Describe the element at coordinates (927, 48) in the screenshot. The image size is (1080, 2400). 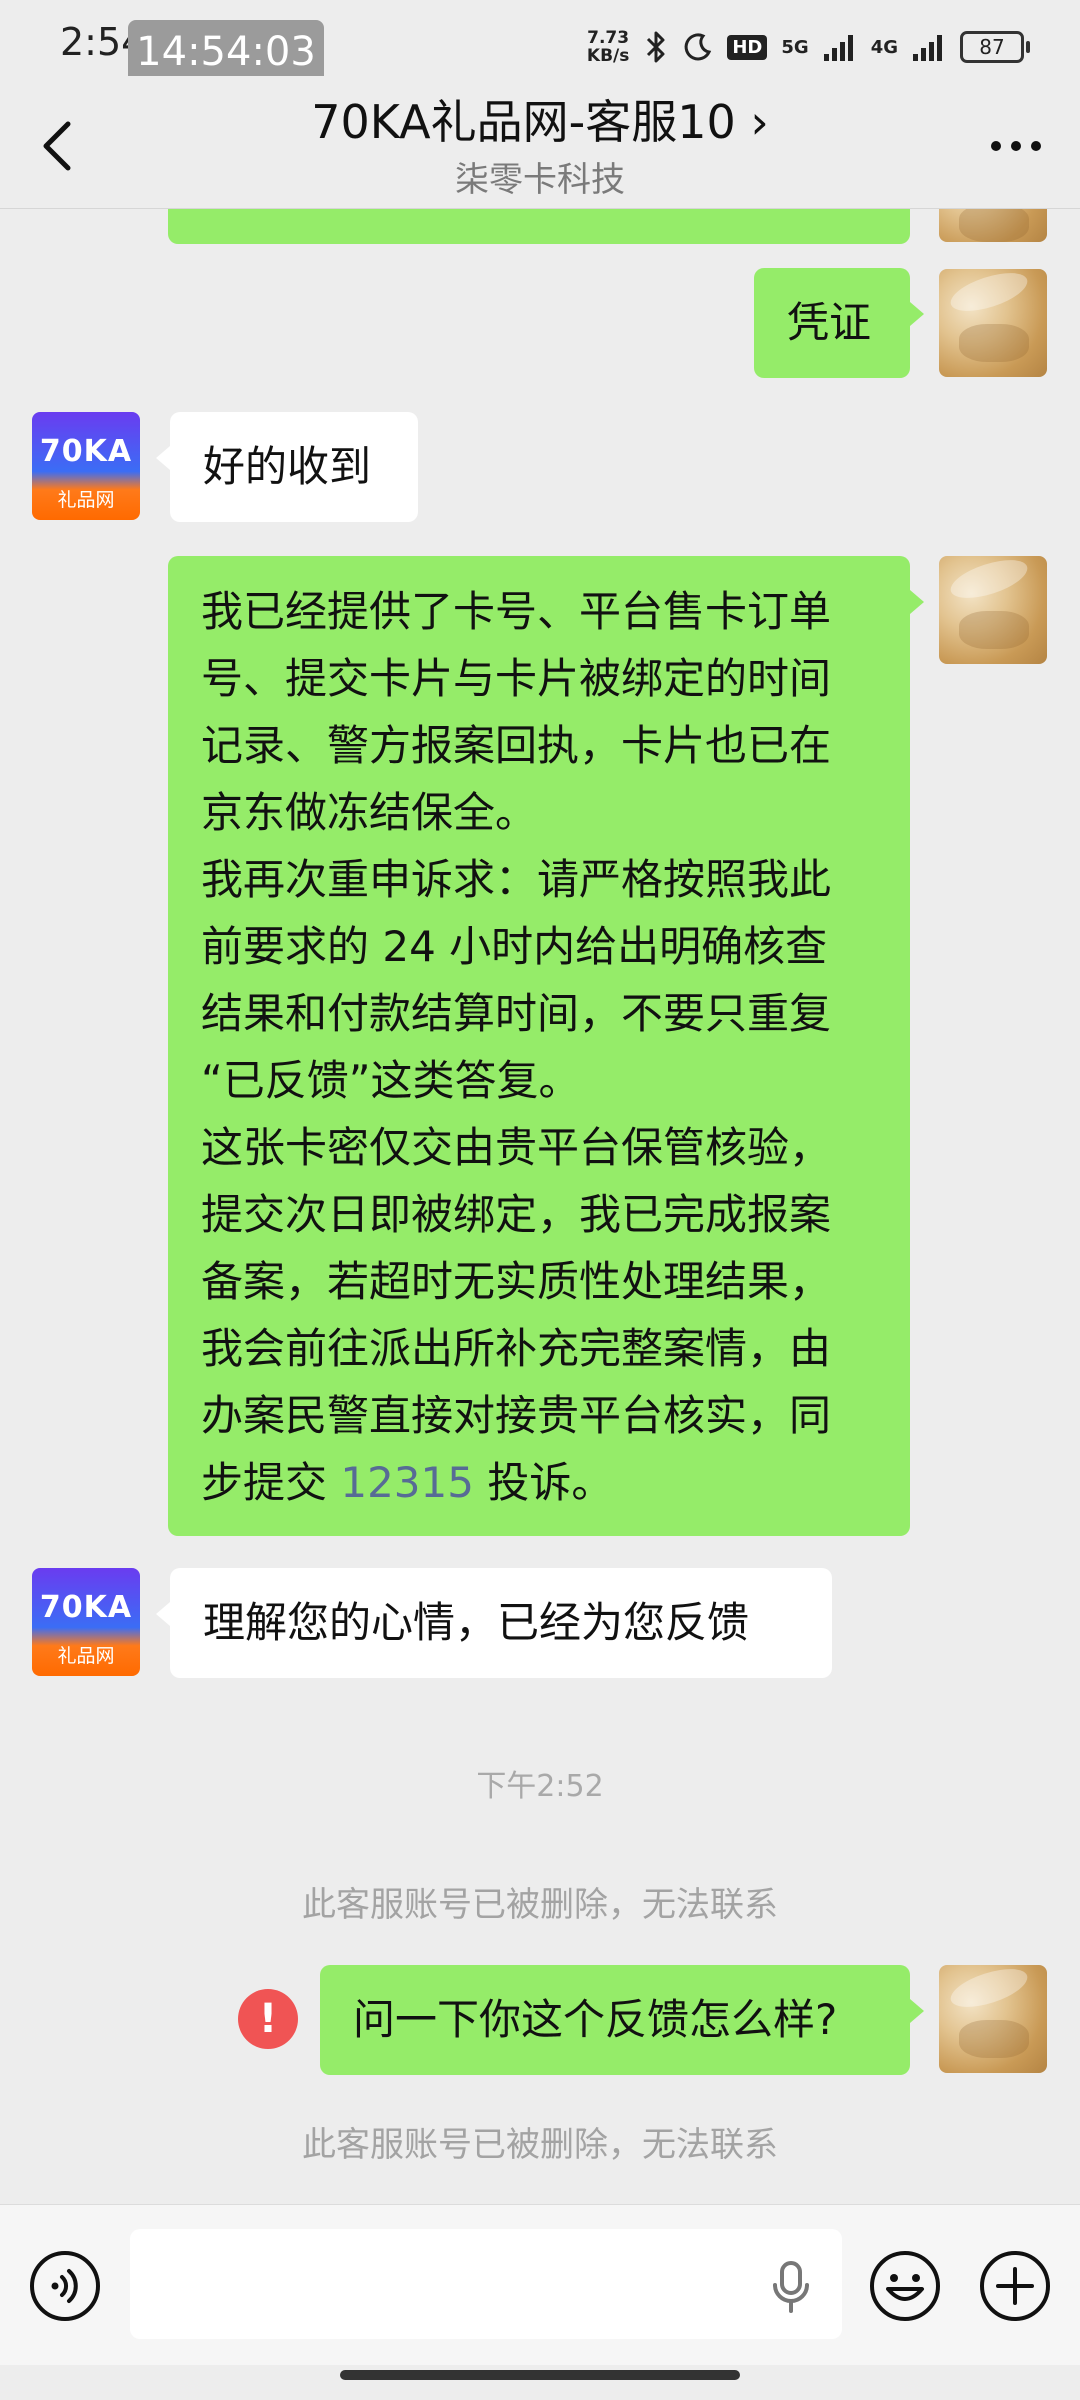
I see `signal-4g-icon` at that location.